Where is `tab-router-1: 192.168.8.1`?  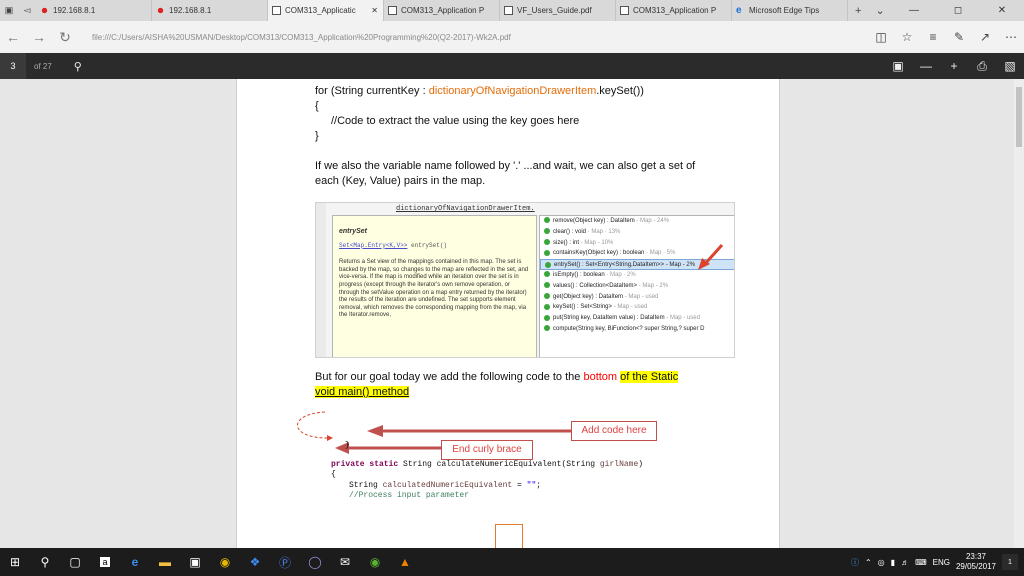 tab-router-1: 192.168.8.1 is located at coordinates (94, 10).